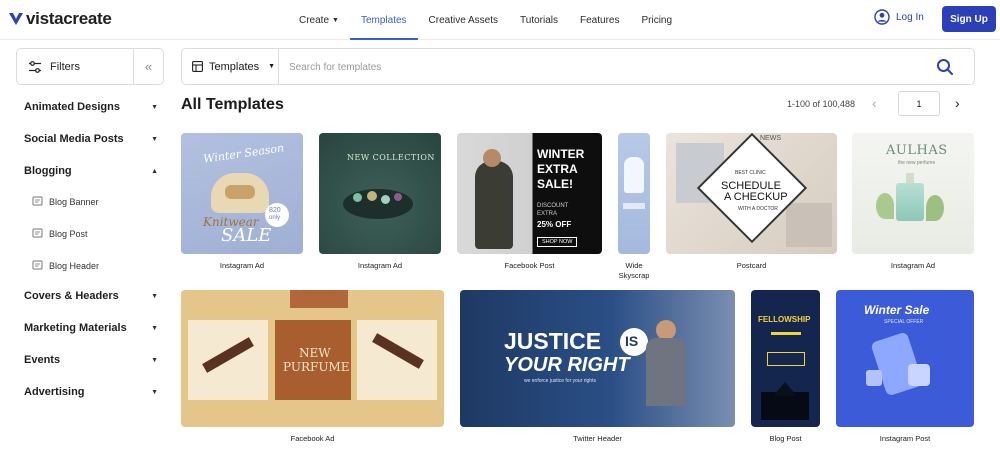  I want to click on template-text: BEST CLINIC, so click(750, 173).